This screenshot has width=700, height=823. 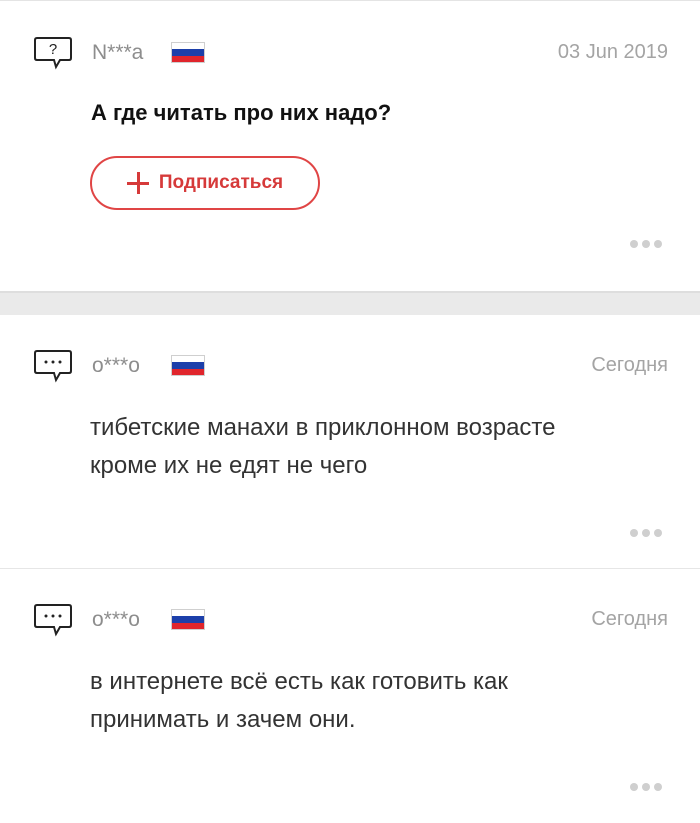 What do you see at coordinates (221, 182) in the screenshot?
I see `subscribe-label: Подписаться` at bounding box center [221, 182].